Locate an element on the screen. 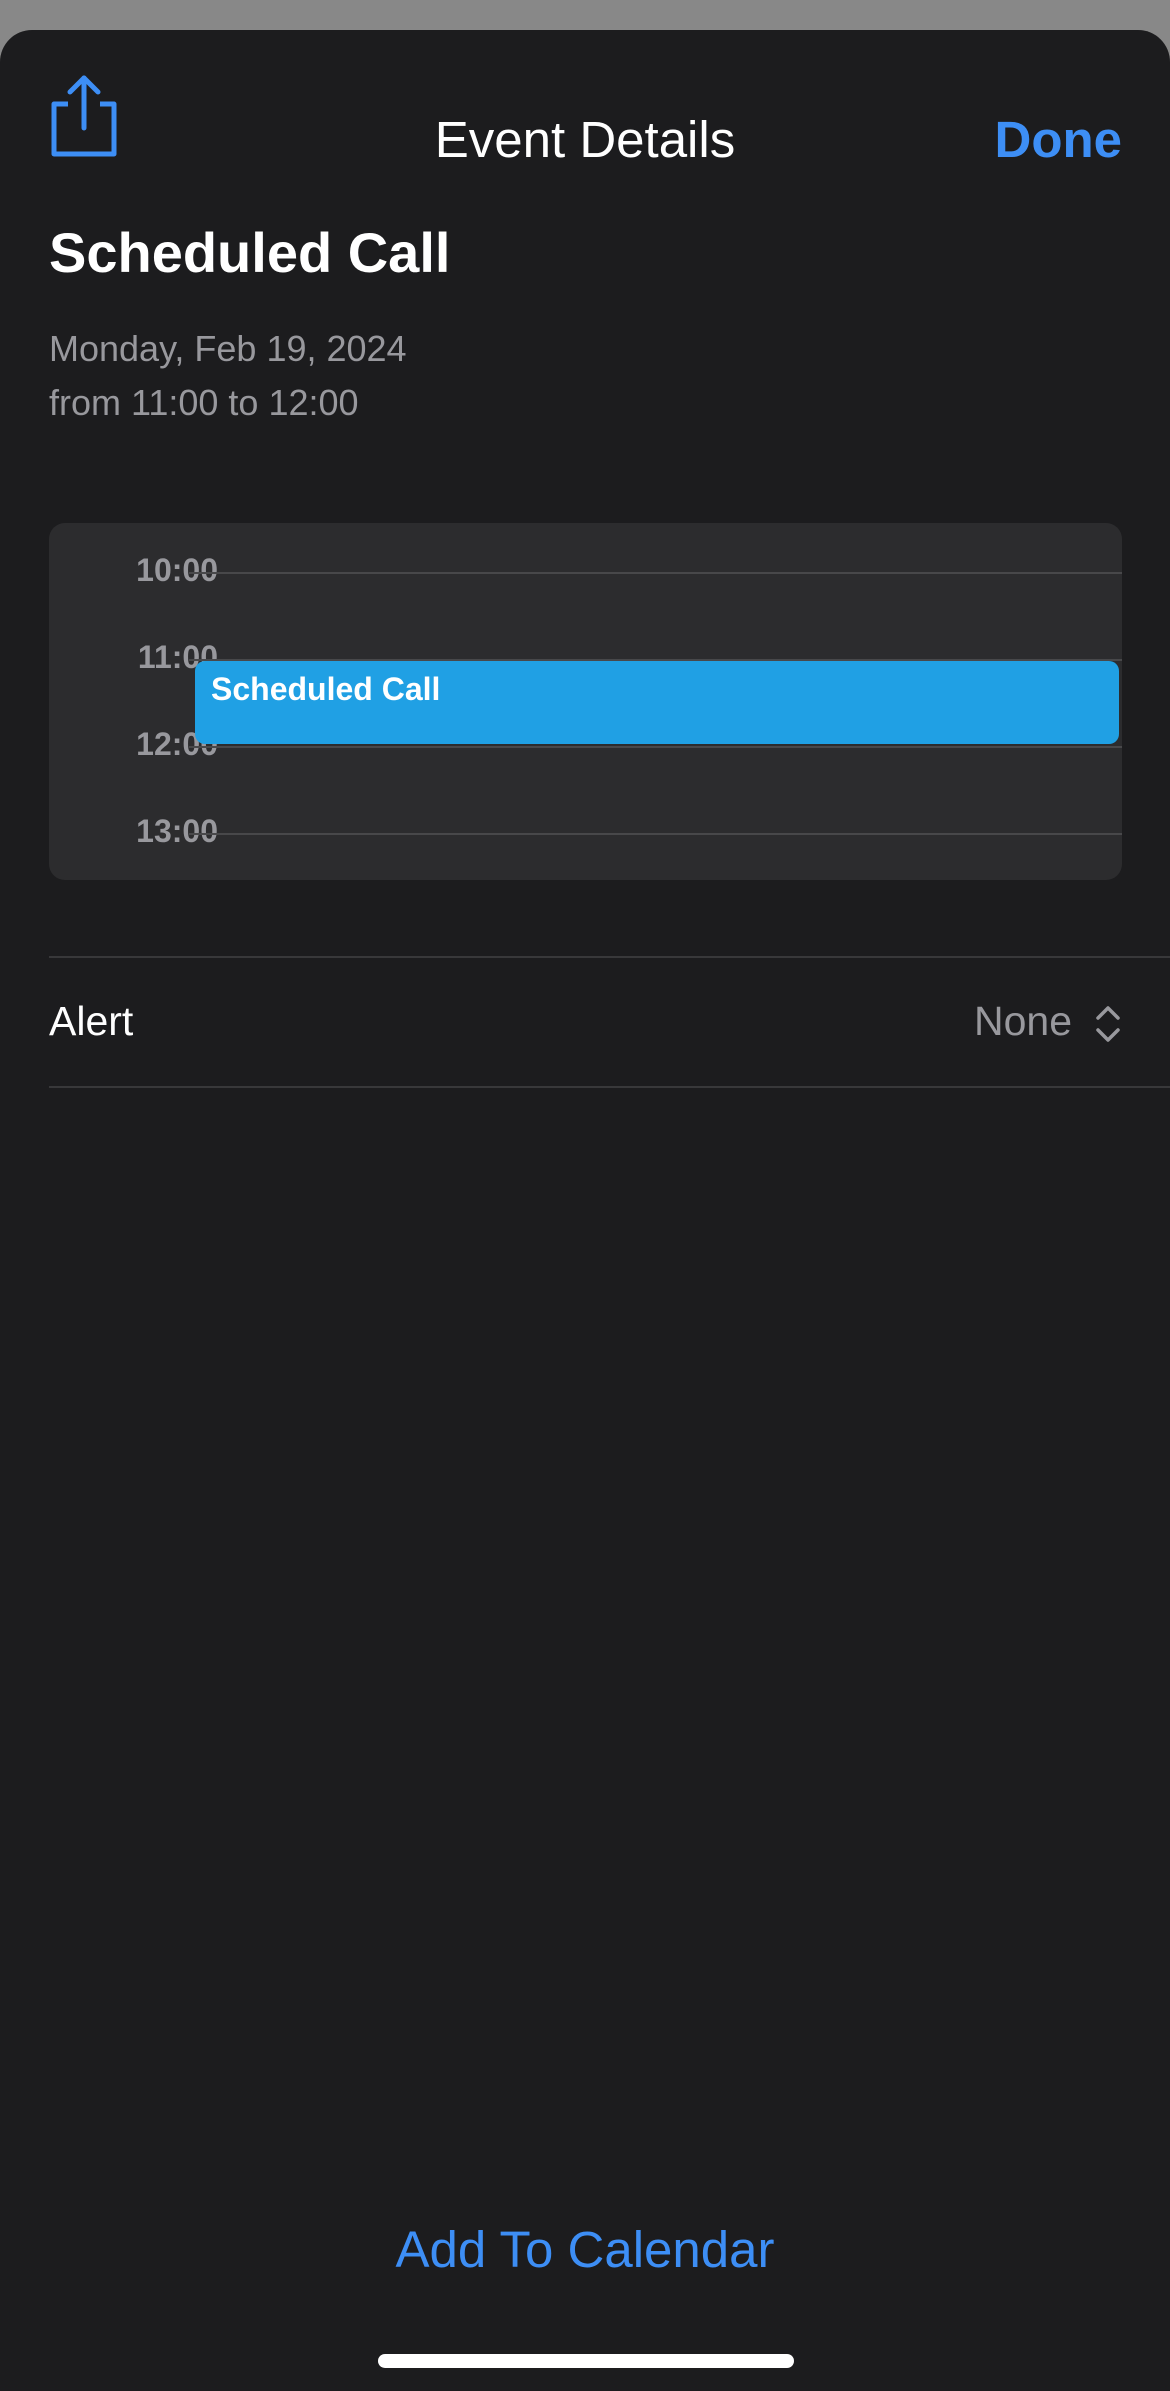  alert-row: Alert None is located at coordinates (585, 1023).